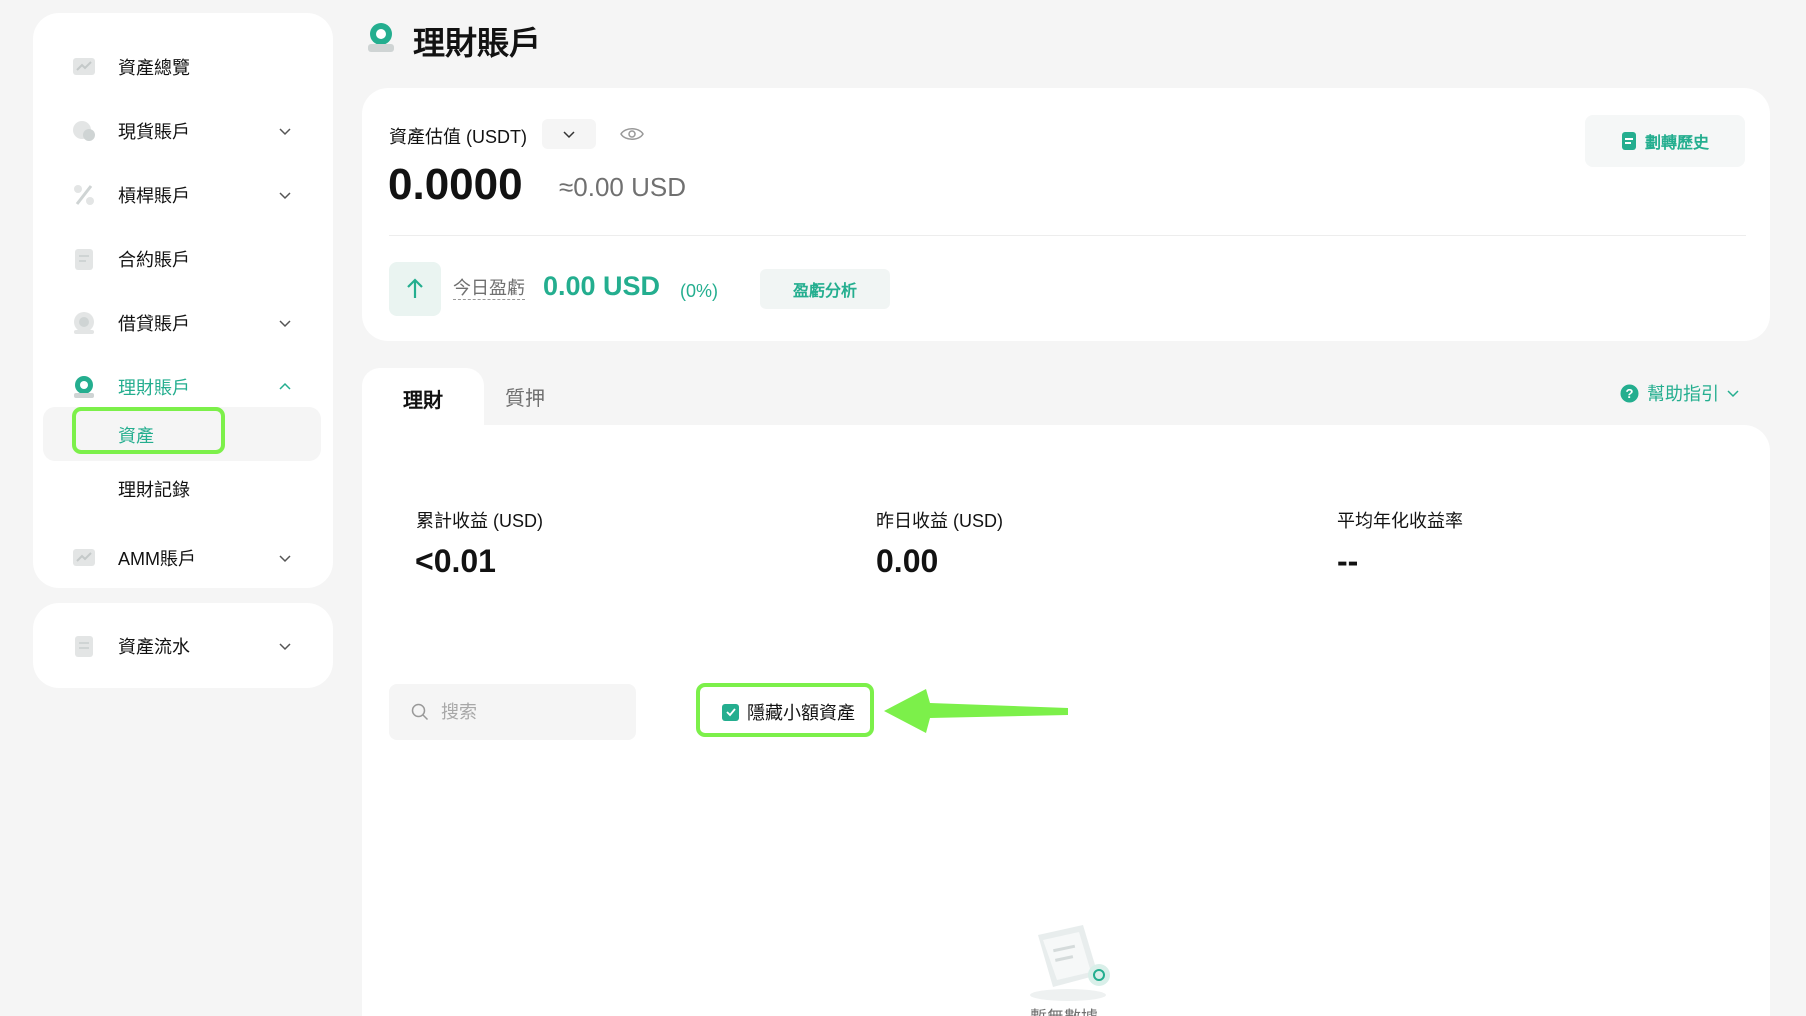  Describe the element at coordinates (976, 711) in the screenshot. I see `annotation-arrow-icon` at that location.